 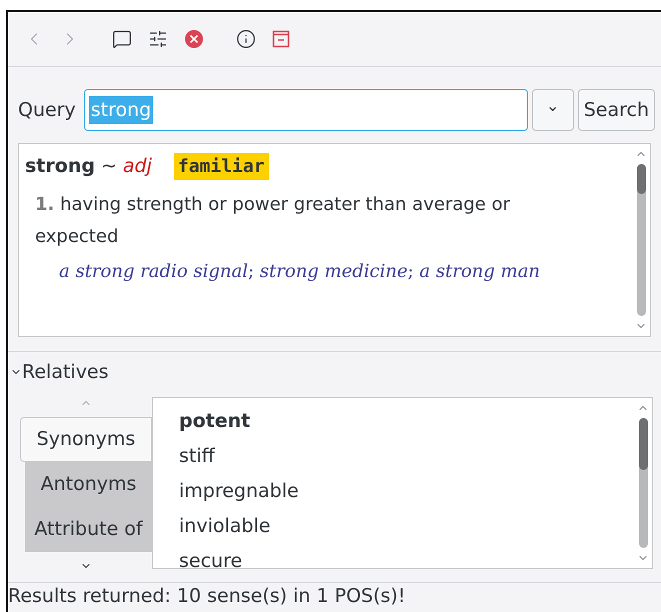 What do you see at coordinates (616, 110) in the screenshot?
I see `search-button: Search` at bounding box center [616, 110].